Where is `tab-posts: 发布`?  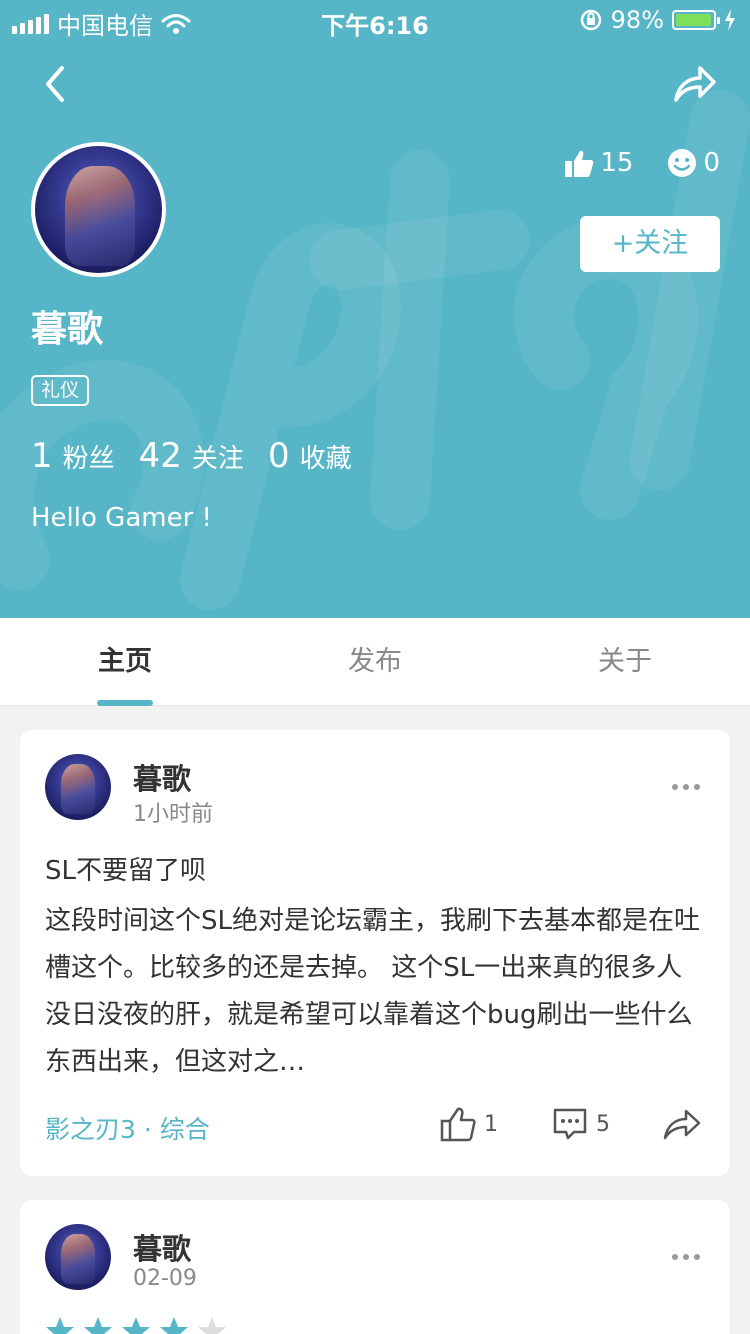
tab-posts: 发布 is located at coordinates (375, 662).